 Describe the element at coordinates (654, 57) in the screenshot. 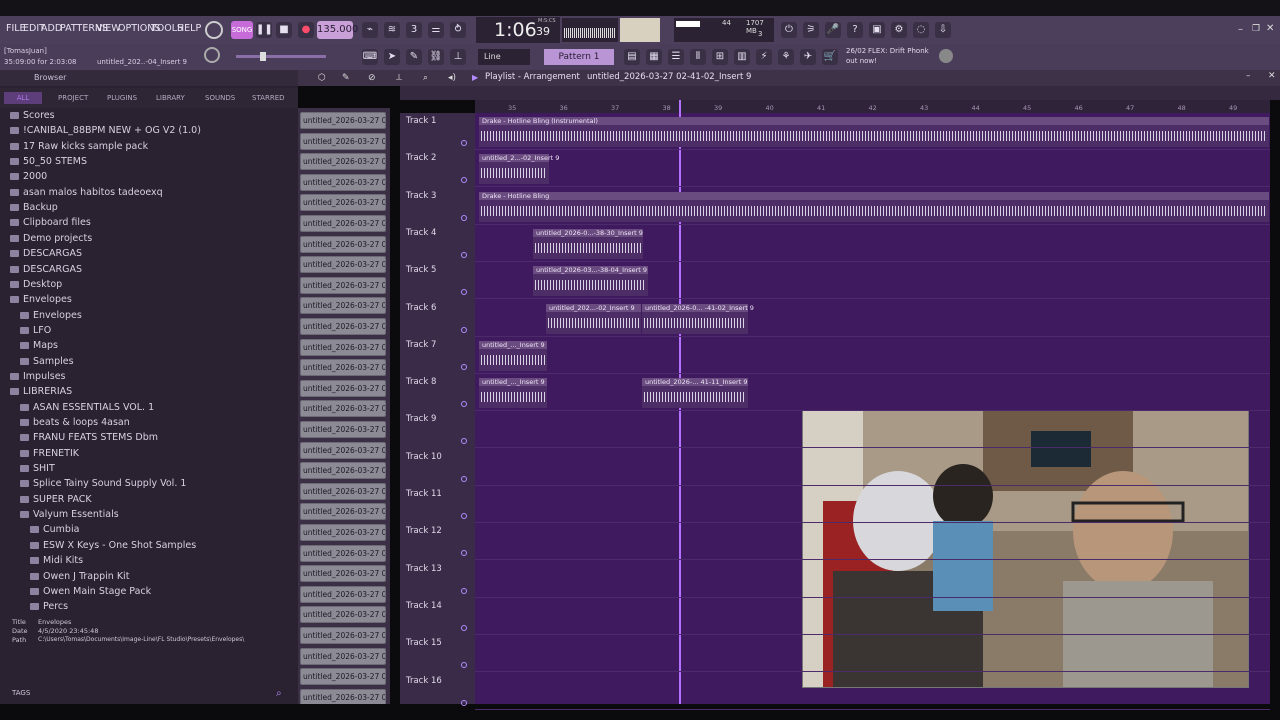

I see `piano-roll-icon: ▦` at that location.